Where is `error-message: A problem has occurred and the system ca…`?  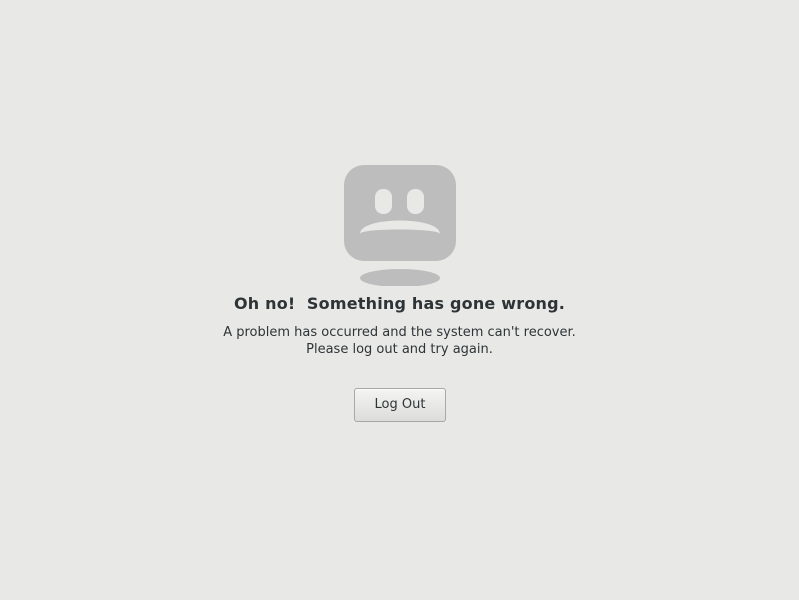
error-message: A problem has occurred and the system ca… is located at coordinates (399, 341).